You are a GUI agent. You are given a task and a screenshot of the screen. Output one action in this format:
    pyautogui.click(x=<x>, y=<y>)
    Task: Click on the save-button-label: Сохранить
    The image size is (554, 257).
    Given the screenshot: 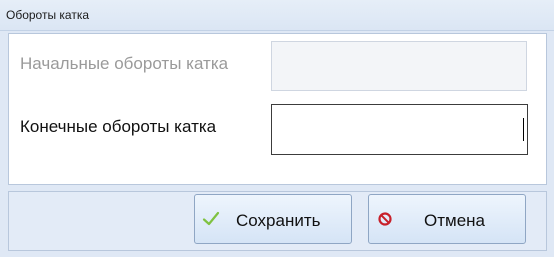 What is the action you would take?
    pyautogui.click(x=278, y=220)
    